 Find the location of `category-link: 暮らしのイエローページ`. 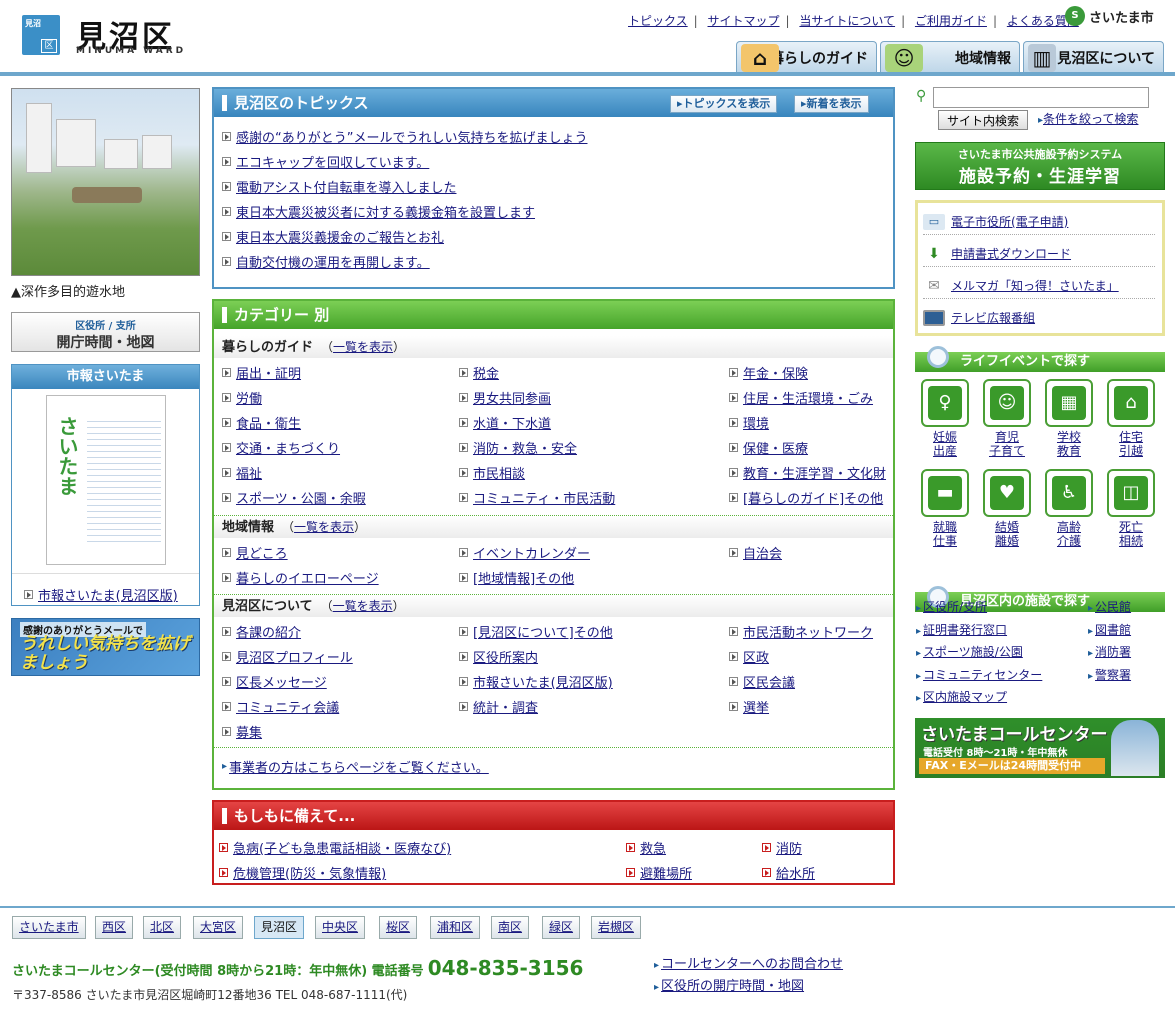

category-link: 暮らしのイエローページ is located at coordinates (307, 577).